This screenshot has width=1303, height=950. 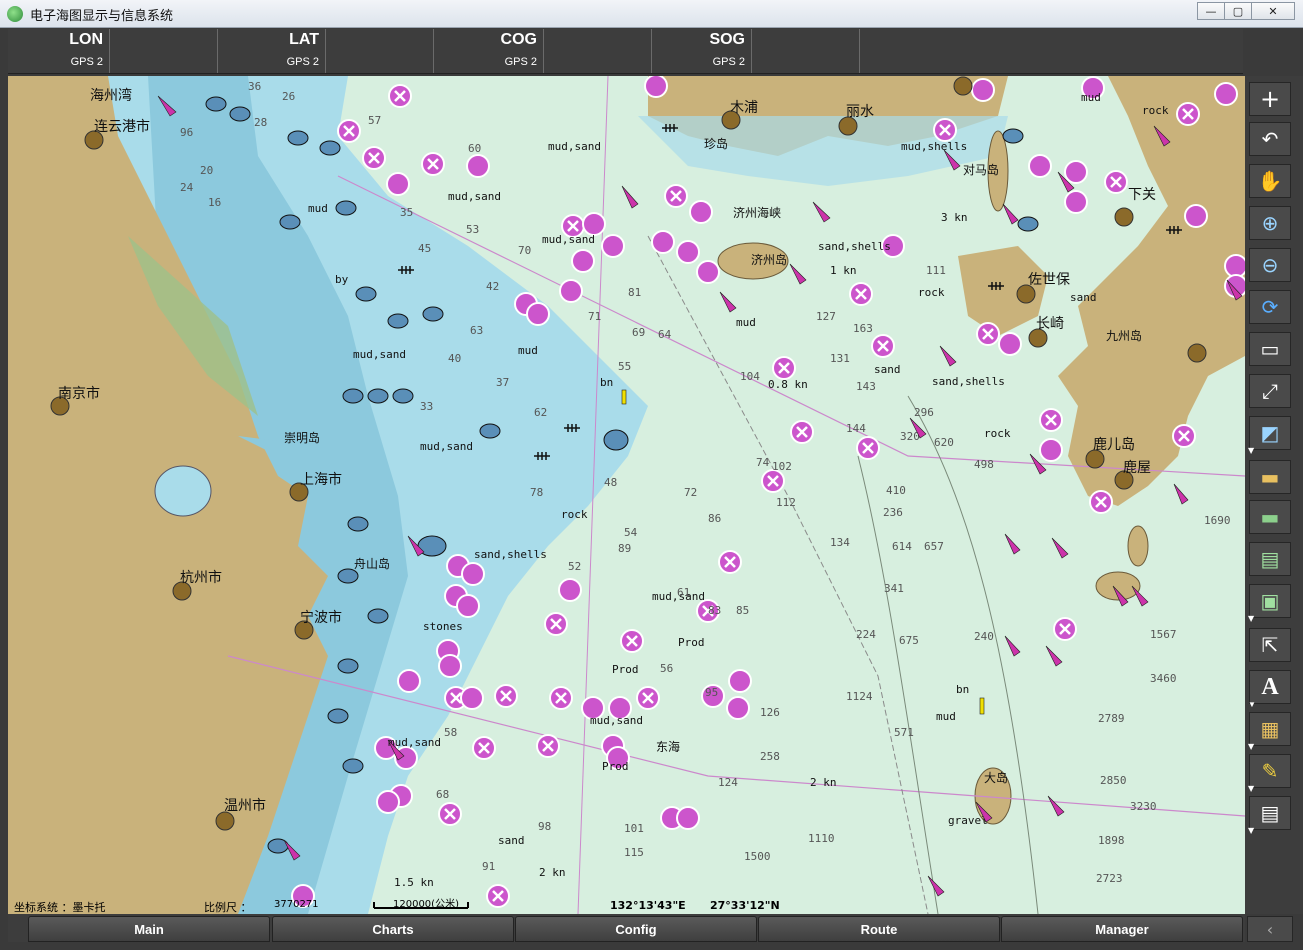 I want to click on seabed-label: sand, so click(x=511, y=840).